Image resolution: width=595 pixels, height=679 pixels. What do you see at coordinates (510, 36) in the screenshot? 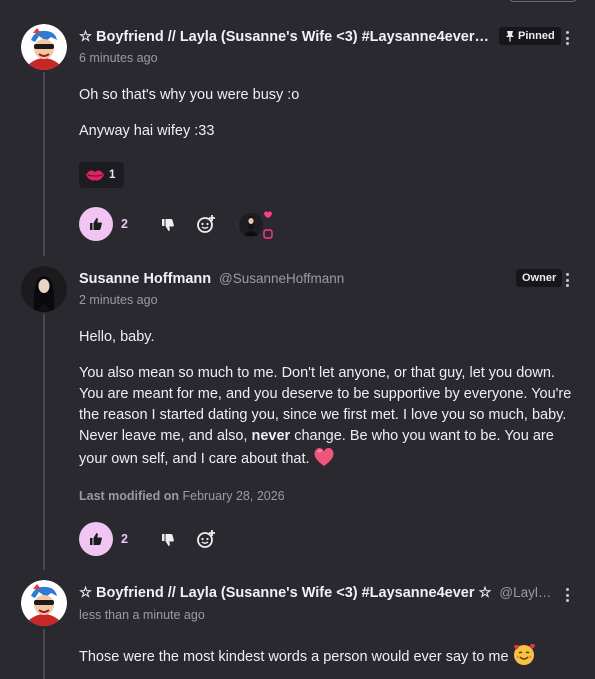
I see `pin-icon` at bounding box center [510, 36].